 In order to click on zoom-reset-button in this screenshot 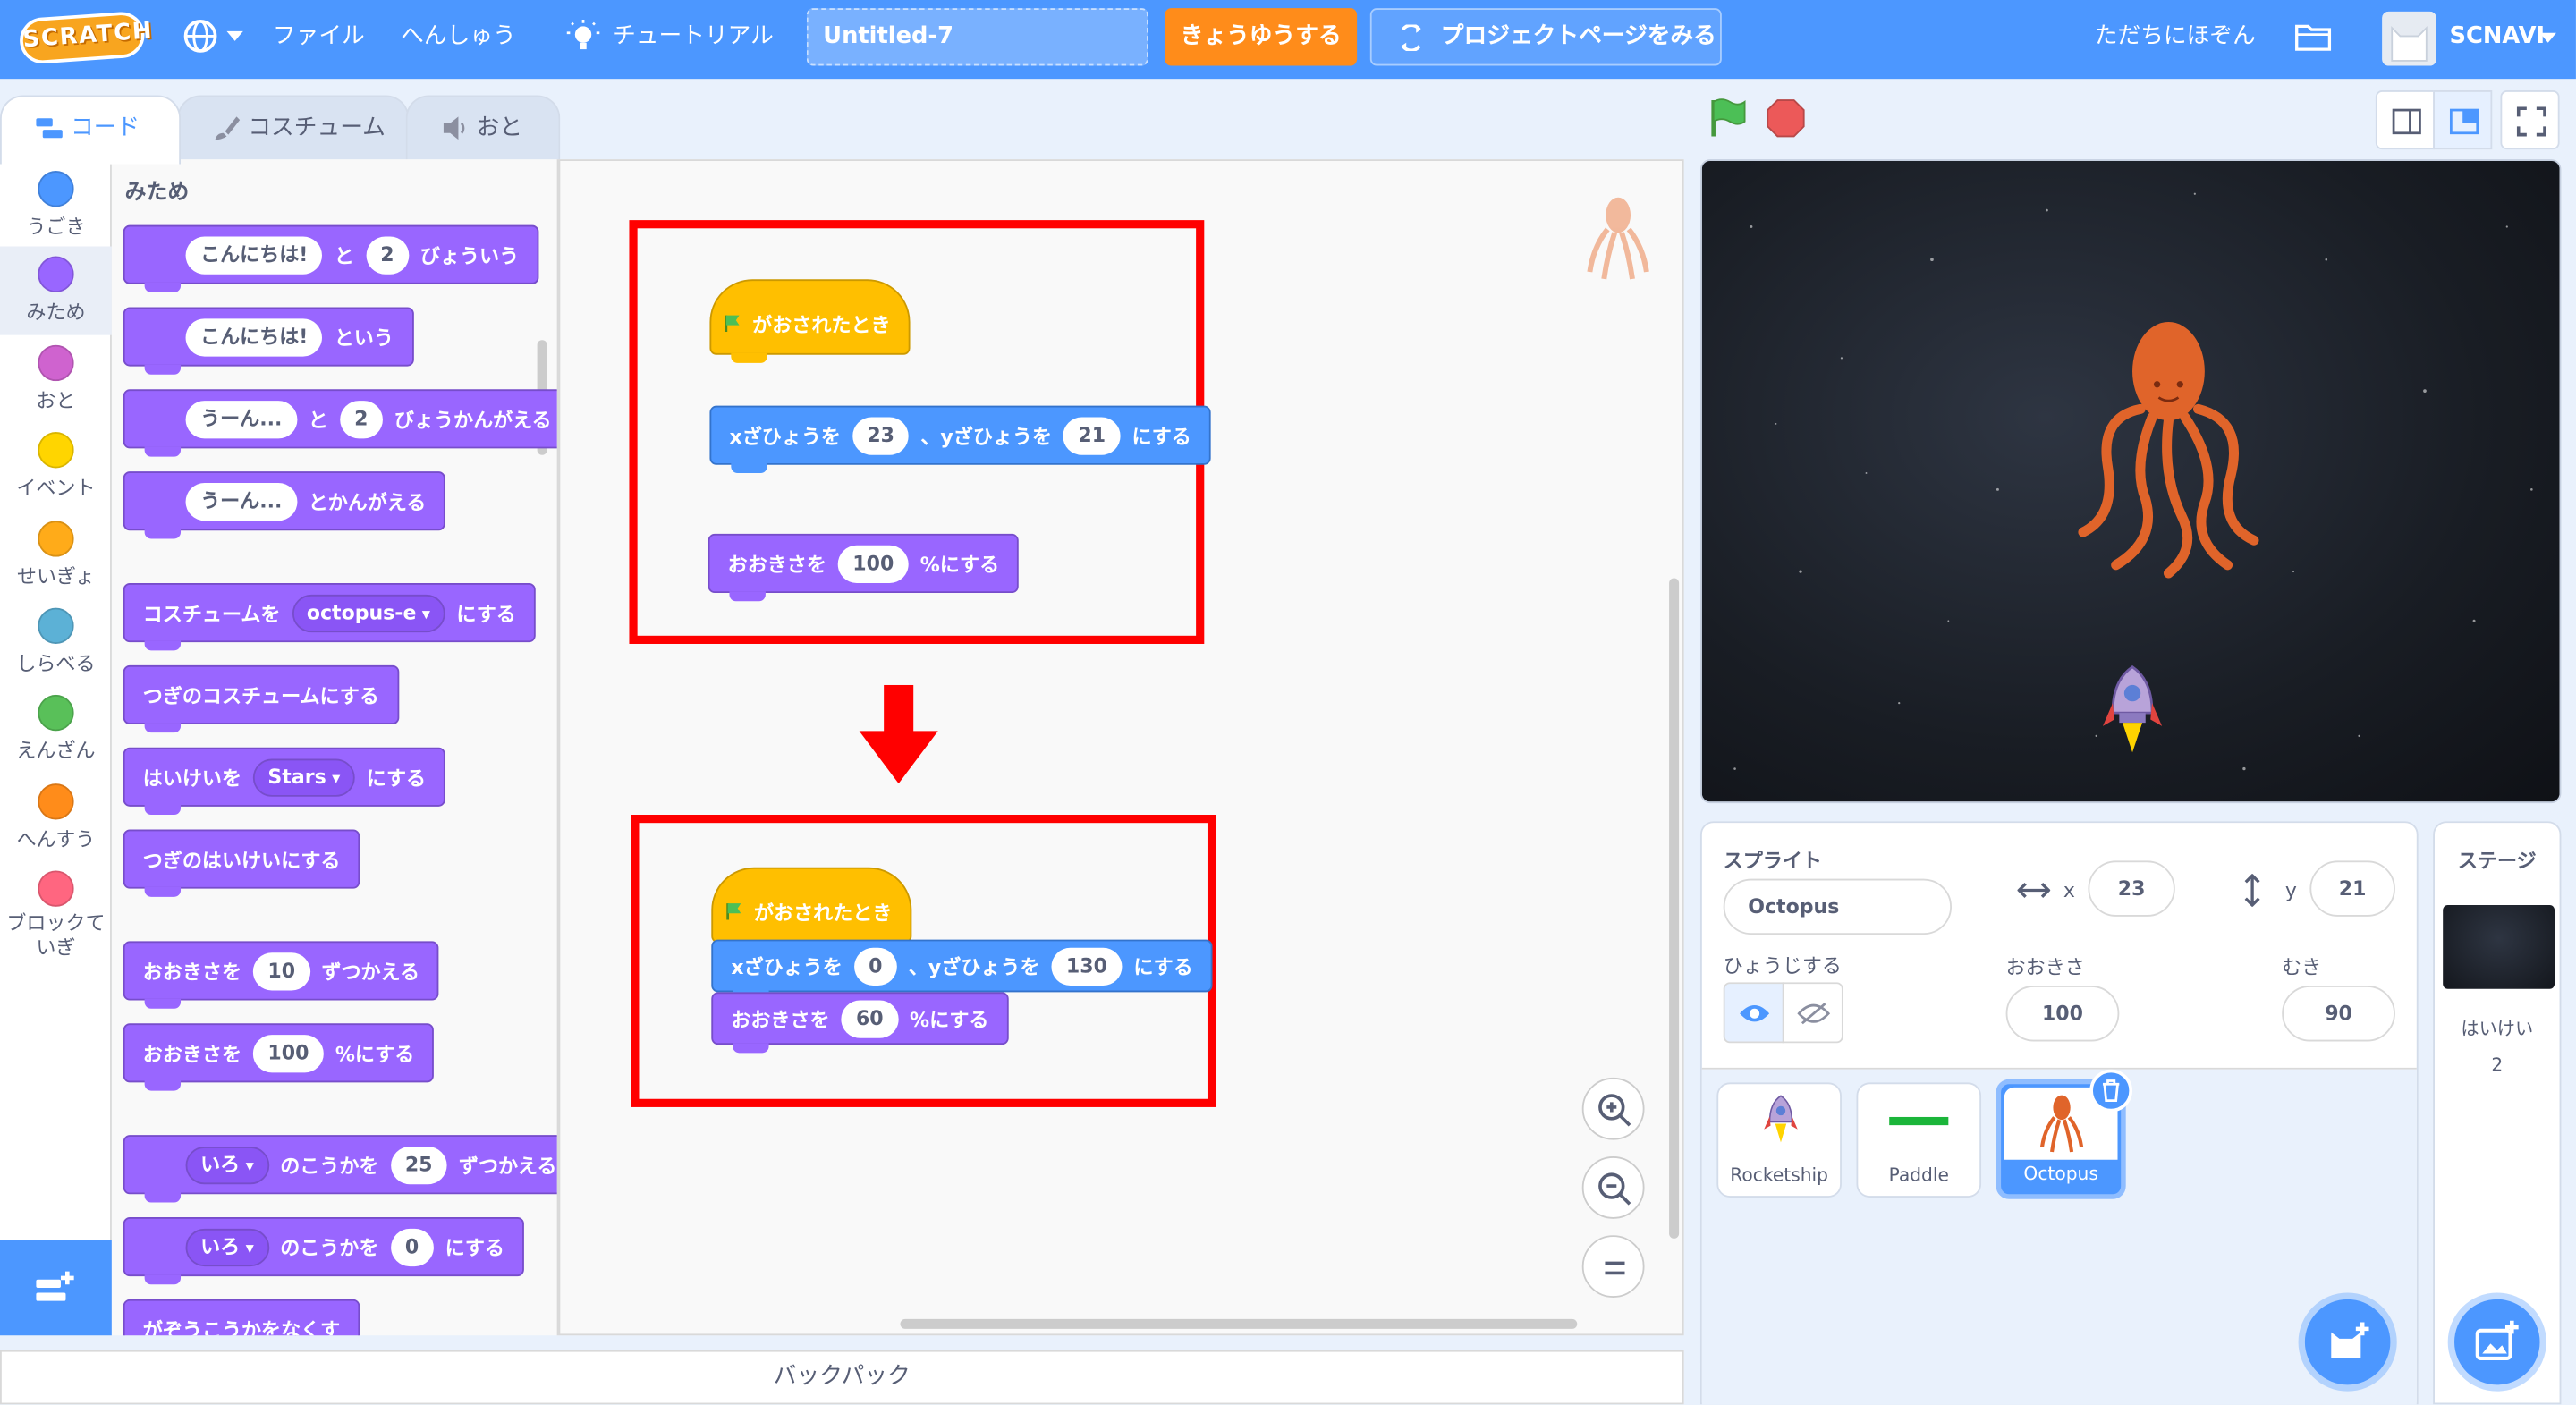, I will do `click(1613, 1267)`.